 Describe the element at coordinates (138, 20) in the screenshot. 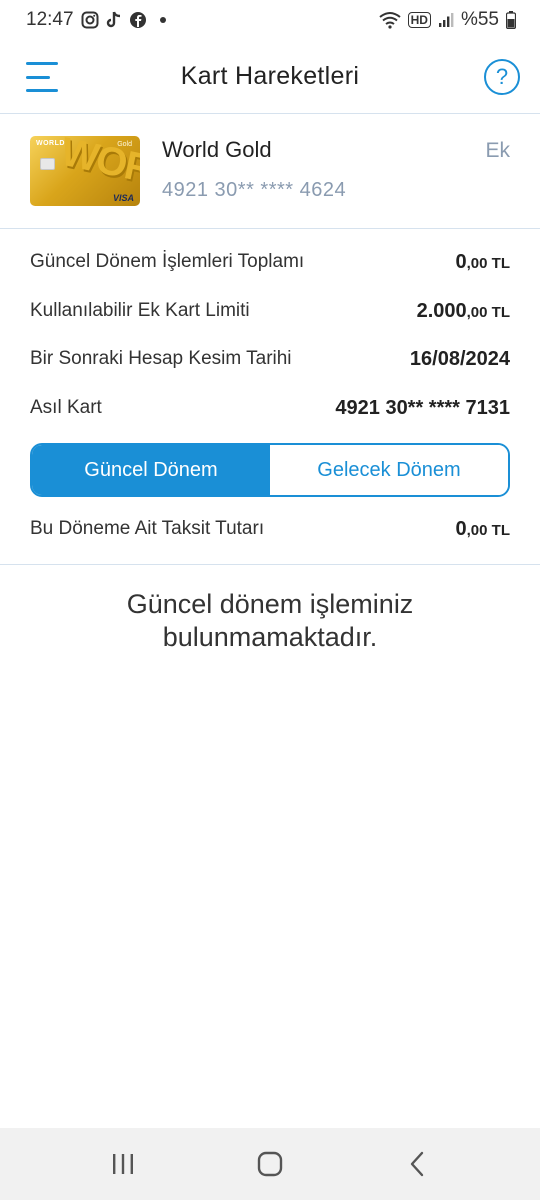

I see `facebook-icon` at that location.